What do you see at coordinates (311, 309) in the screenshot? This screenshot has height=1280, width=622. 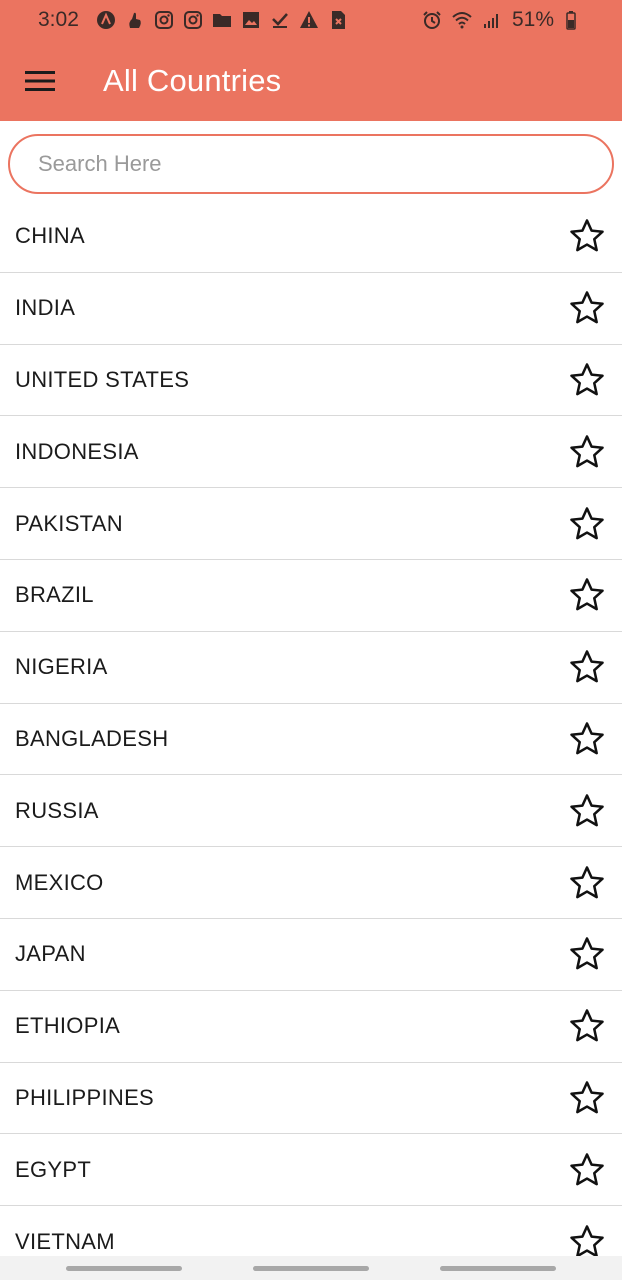 I see `list-item: INDIA` at bounding box center [311, 309].